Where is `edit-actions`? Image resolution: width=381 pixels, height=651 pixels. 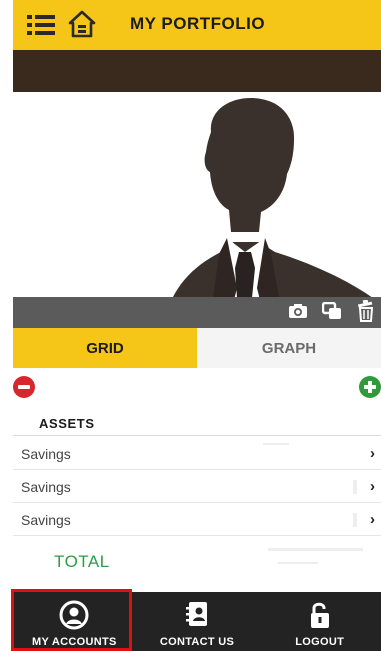
edit-actions is located at coordinates (197, 388).